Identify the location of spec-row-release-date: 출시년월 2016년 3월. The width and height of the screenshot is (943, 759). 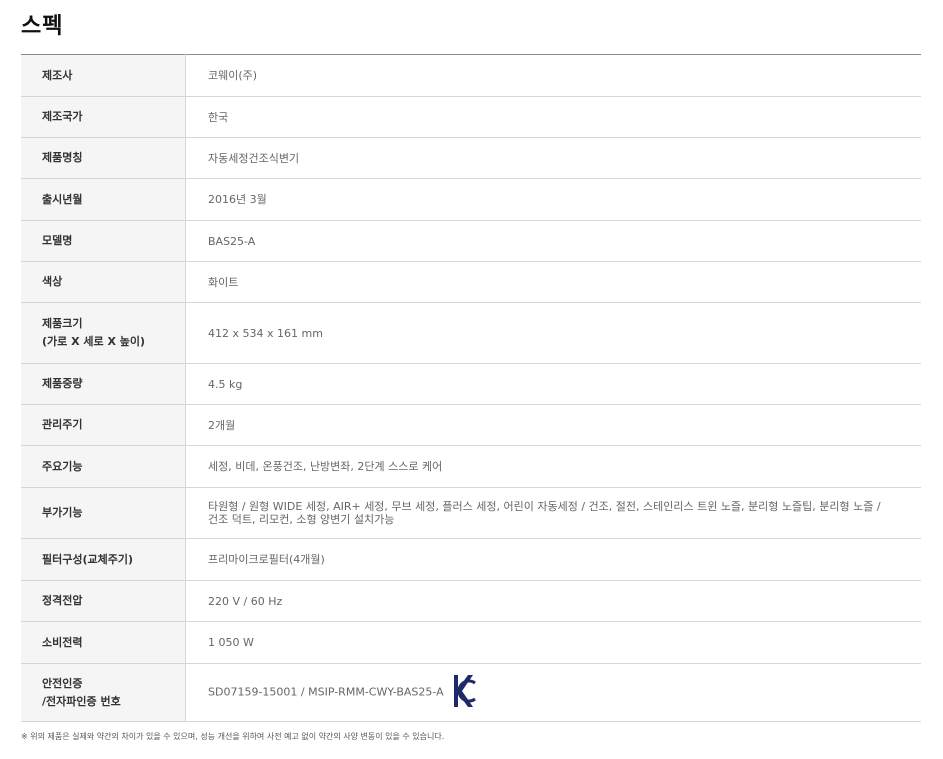
(471, 199).